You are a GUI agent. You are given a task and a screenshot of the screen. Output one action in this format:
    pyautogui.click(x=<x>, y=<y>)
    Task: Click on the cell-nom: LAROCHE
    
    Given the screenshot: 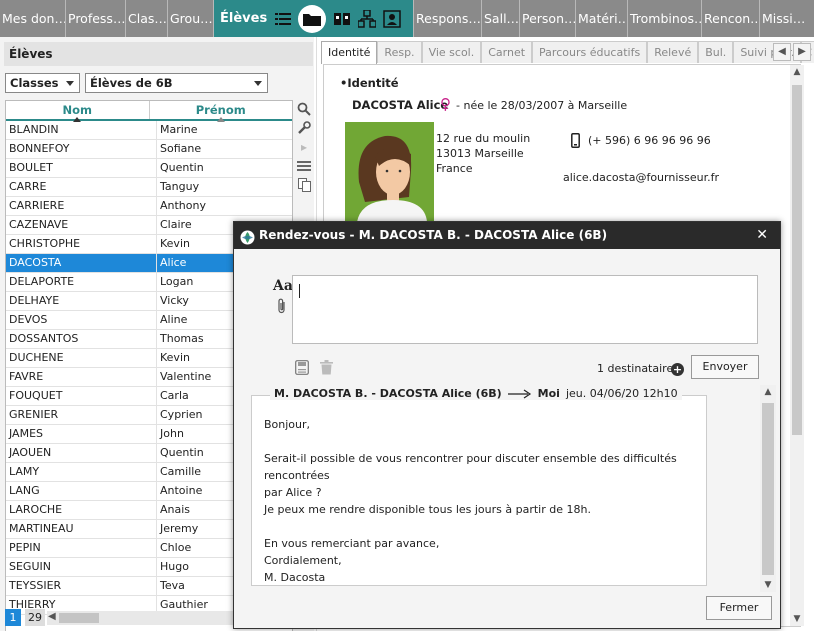 What is the action you would take?
    pyautogui.click(x=81, y=510)
    